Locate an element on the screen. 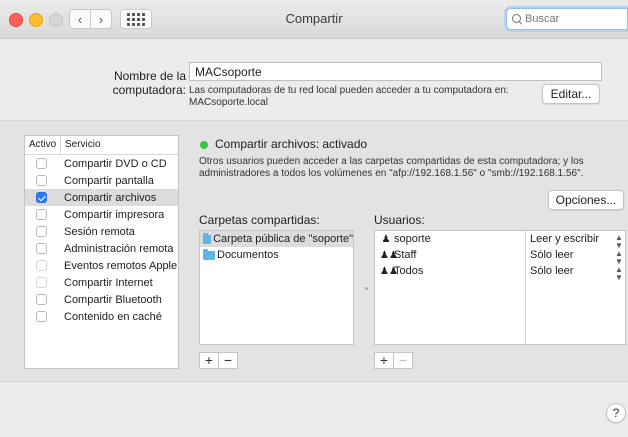  service-row: Sesión remota is located at coordinates (101, 231).